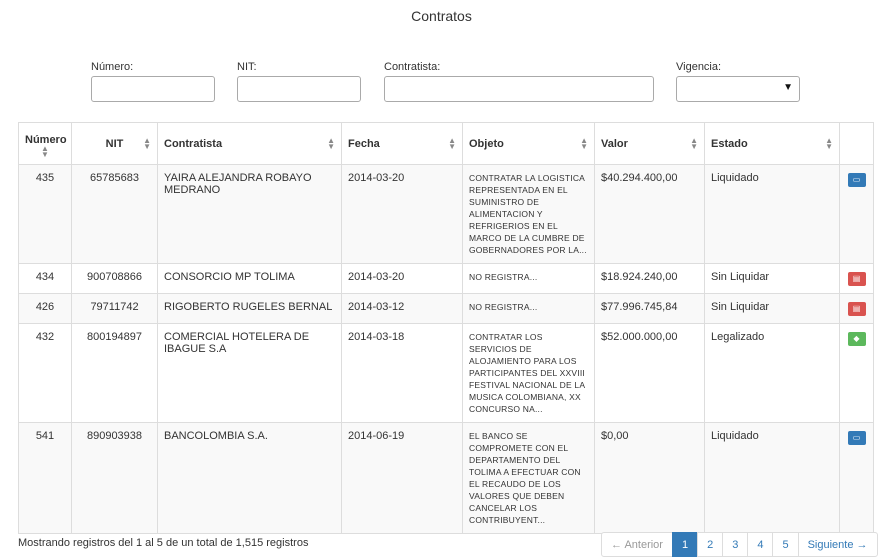  Describe the element at coordinates (528, 143) in the screenshot. I see `col-objeto: Objeto ▲ ▼` at that location.